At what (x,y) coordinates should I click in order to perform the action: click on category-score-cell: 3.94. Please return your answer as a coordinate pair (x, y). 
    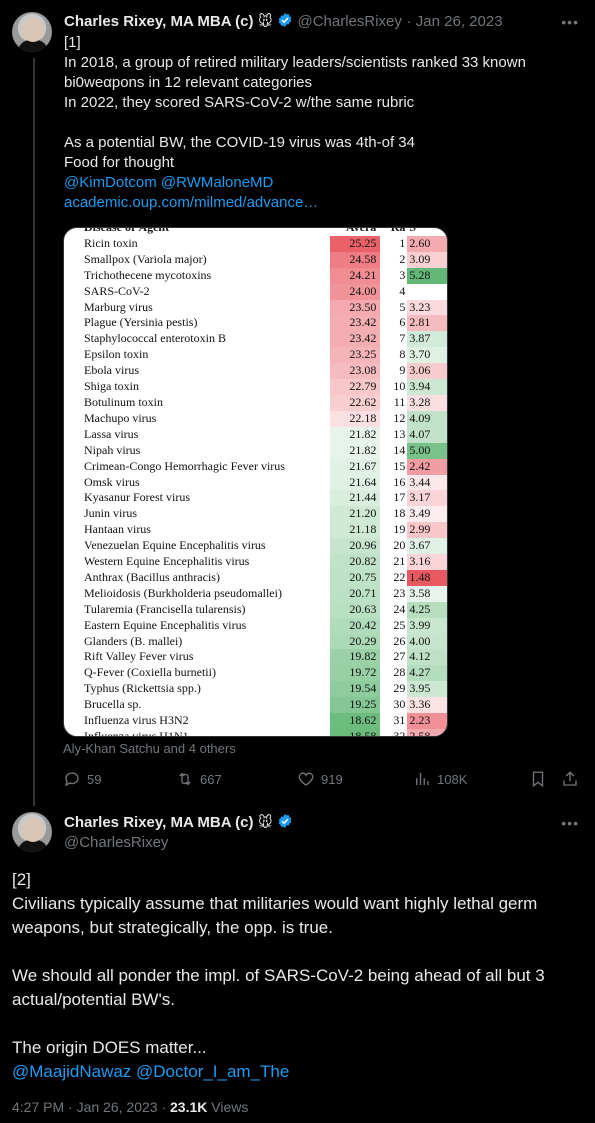
    Looking at the image, I should click on (427, 387).